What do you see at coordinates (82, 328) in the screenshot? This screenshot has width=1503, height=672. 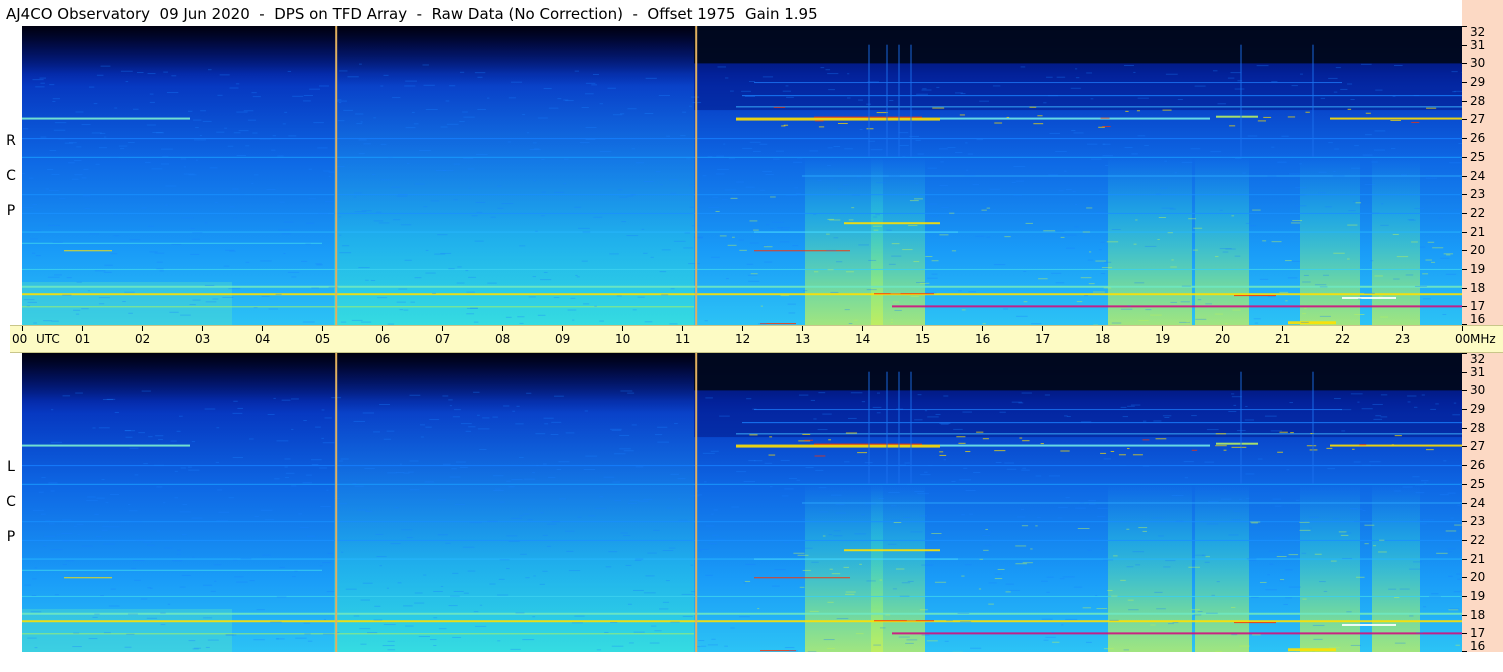 I see `time-tick` at bounding box center [82, 328].